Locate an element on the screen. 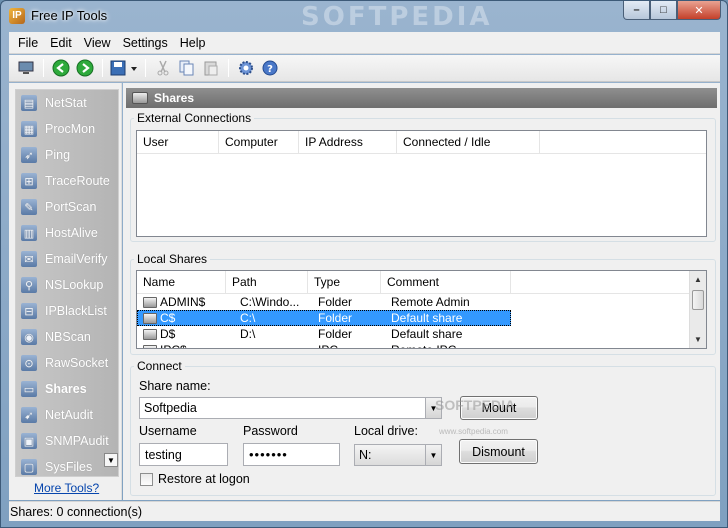  menu-file: File is located at coordinates (28, 43).